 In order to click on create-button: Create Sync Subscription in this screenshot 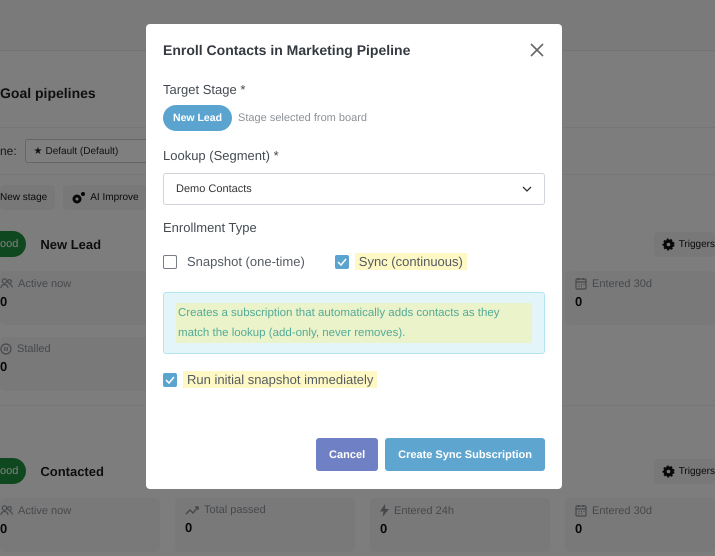, I will do `click(465, 454)`.